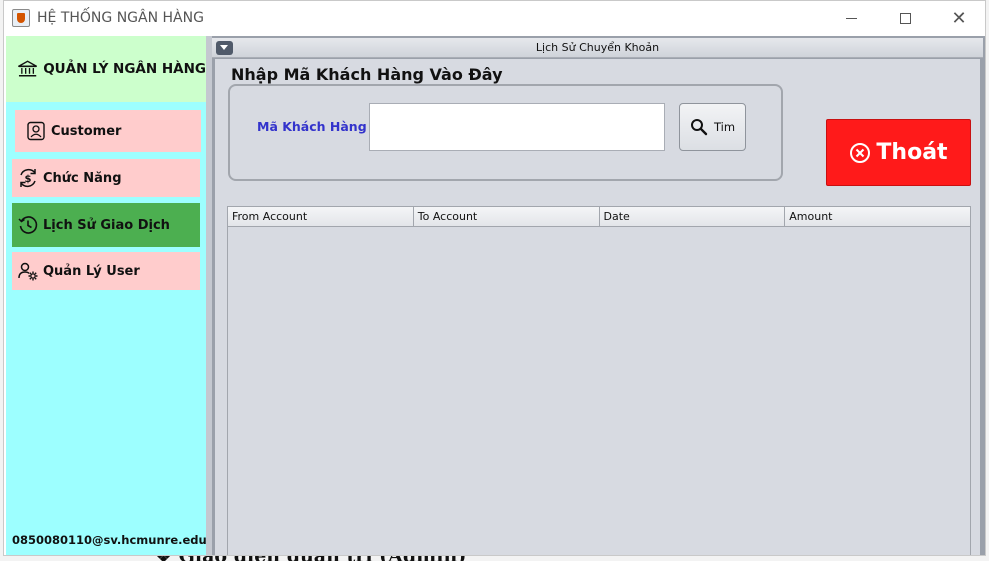 The width and height of the screenshot is (989, 561). Describe the element at coordinates (120, 18) in the screenshot. I see `window-title: HỆ THỐNG NGÂN HÀNG` at that location.